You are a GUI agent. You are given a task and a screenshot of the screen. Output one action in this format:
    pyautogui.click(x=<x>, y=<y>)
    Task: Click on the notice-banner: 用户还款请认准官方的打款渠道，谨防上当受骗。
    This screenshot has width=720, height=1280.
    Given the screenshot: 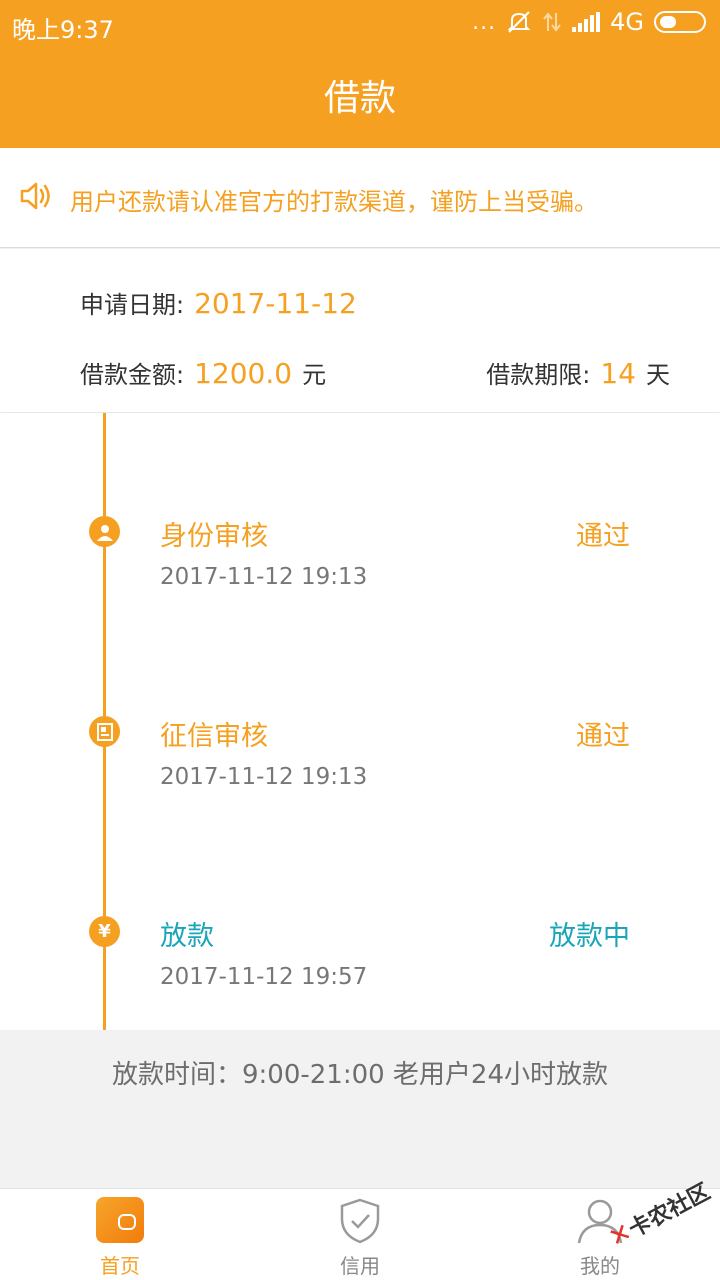 What is the action you would take?
    pyautogui.click(x=360, y=198)
    